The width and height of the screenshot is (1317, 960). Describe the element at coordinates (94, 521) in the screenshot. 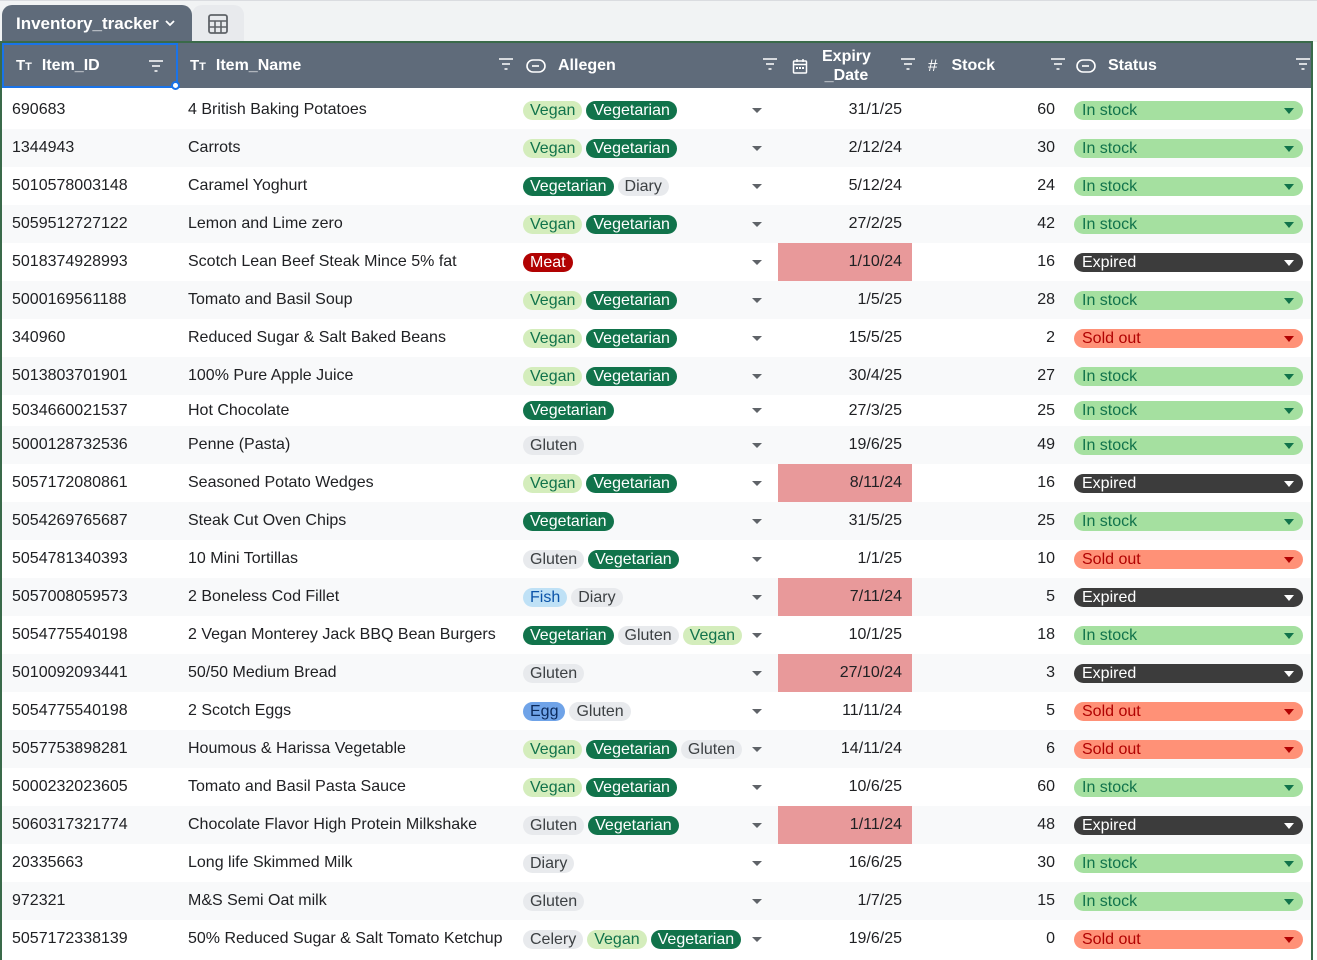

I see `item-id-cell: 5054269765687` at that location.